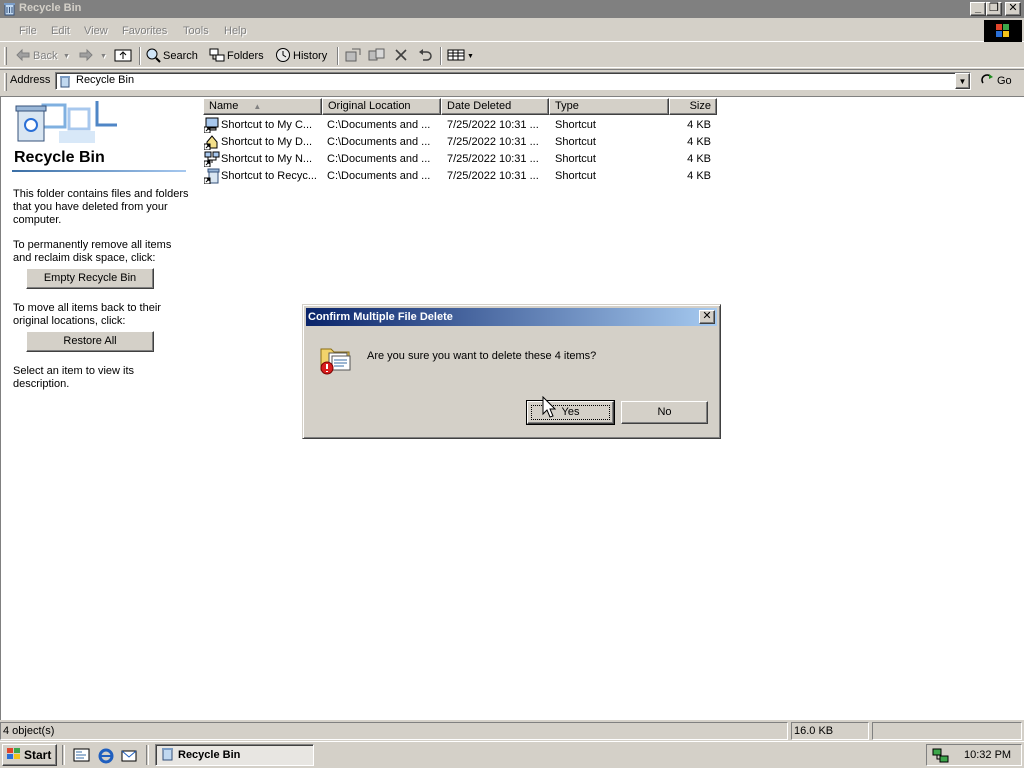  I want to click on column-header-original-location: Original Location, so click(381, 106).